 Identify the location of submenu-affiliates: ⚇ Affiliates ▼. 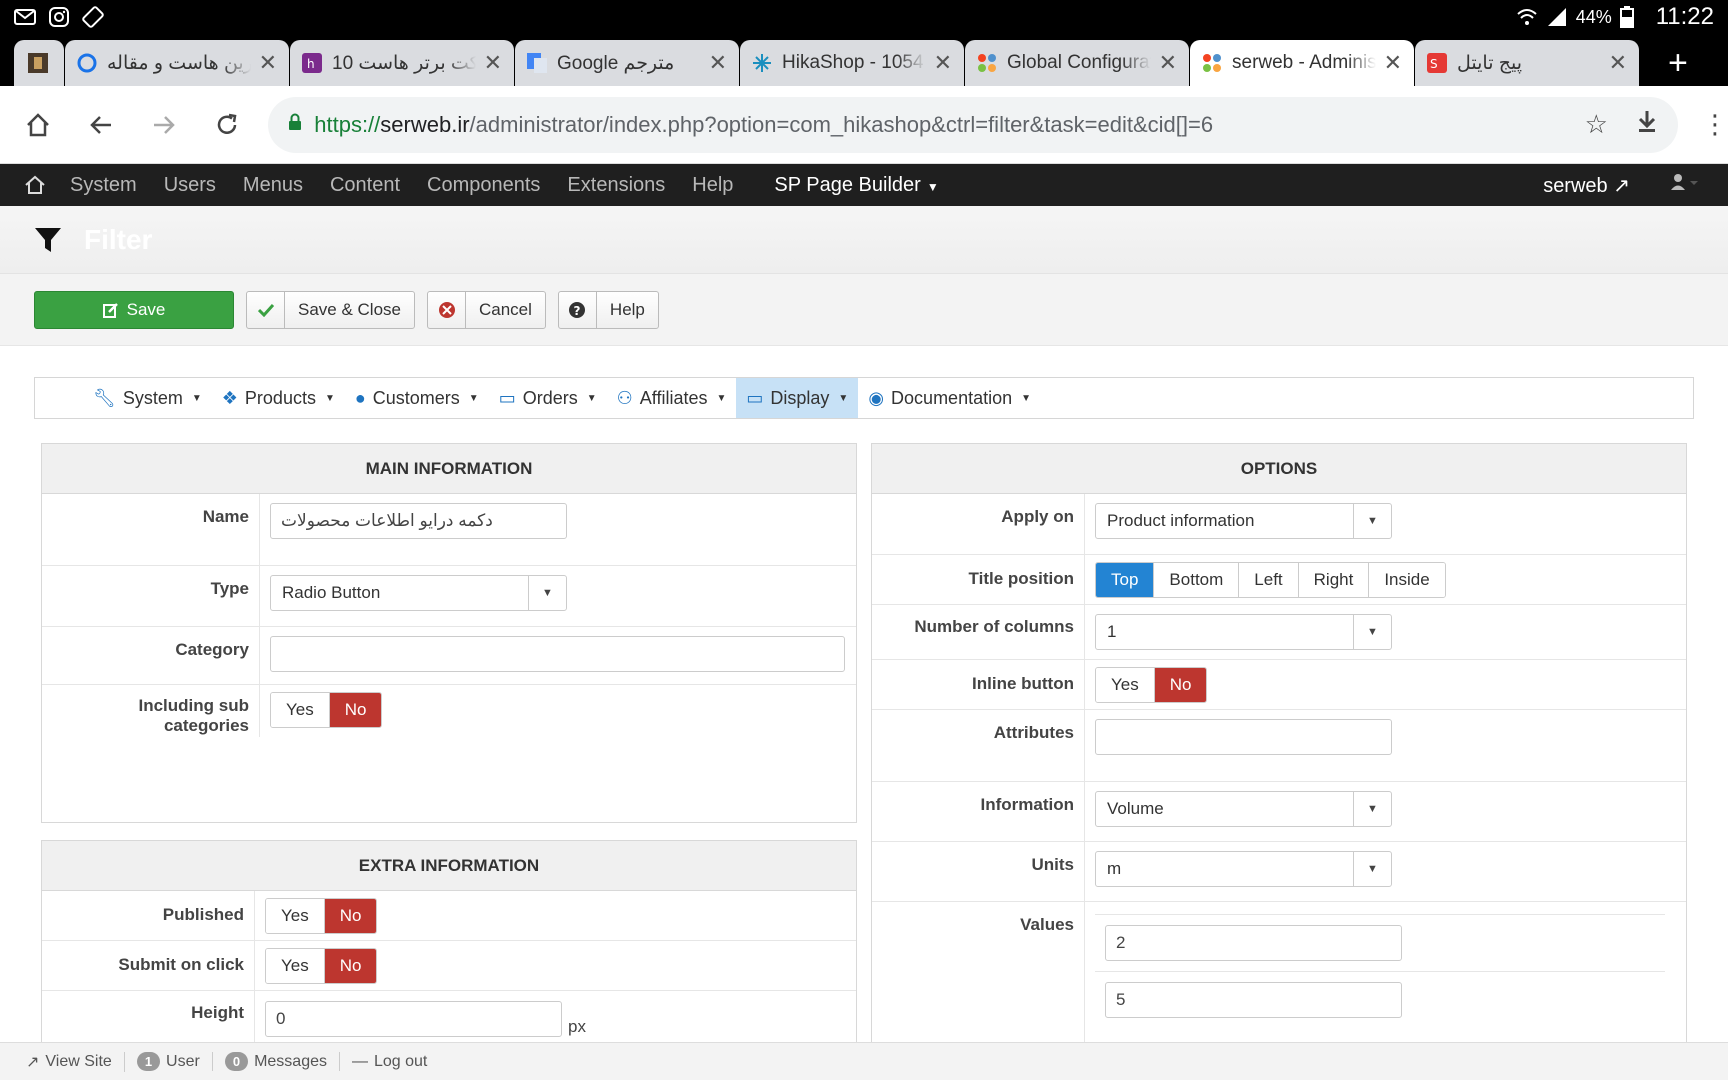
(672, 398).